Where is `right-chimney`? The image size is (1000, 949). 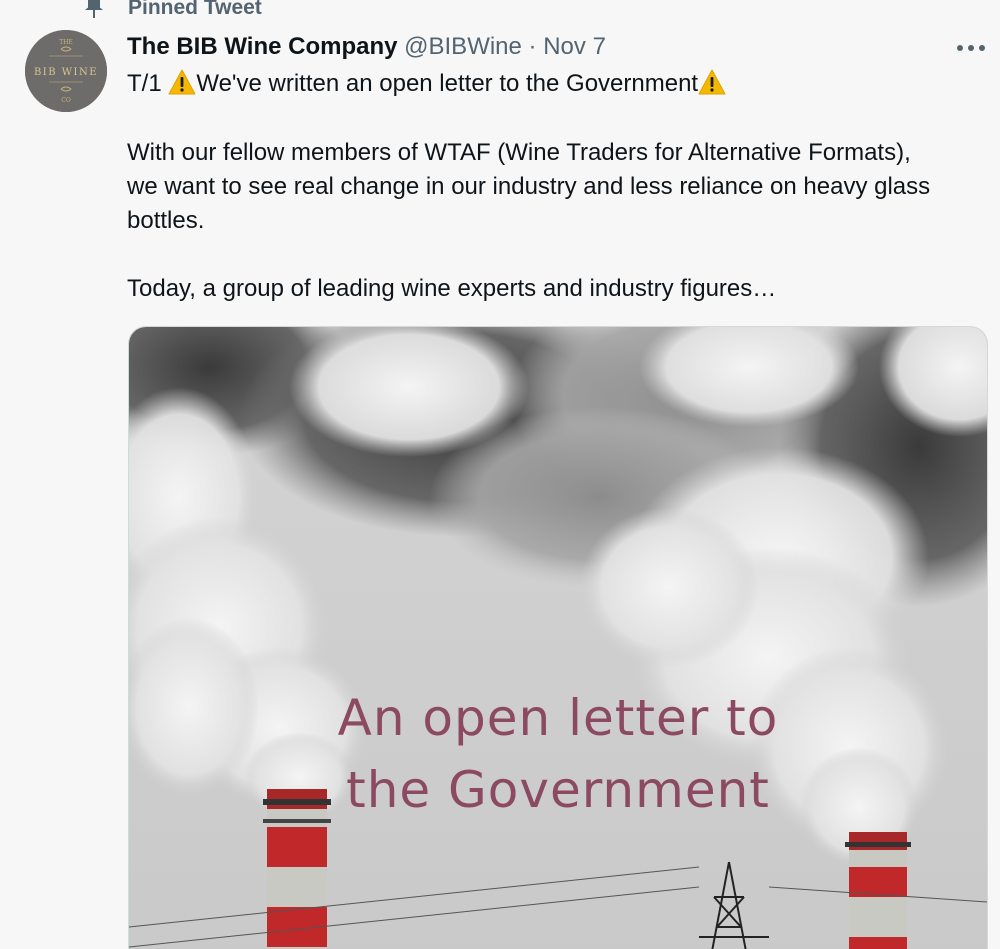
right-chimney is located at coordinates (878, 890).